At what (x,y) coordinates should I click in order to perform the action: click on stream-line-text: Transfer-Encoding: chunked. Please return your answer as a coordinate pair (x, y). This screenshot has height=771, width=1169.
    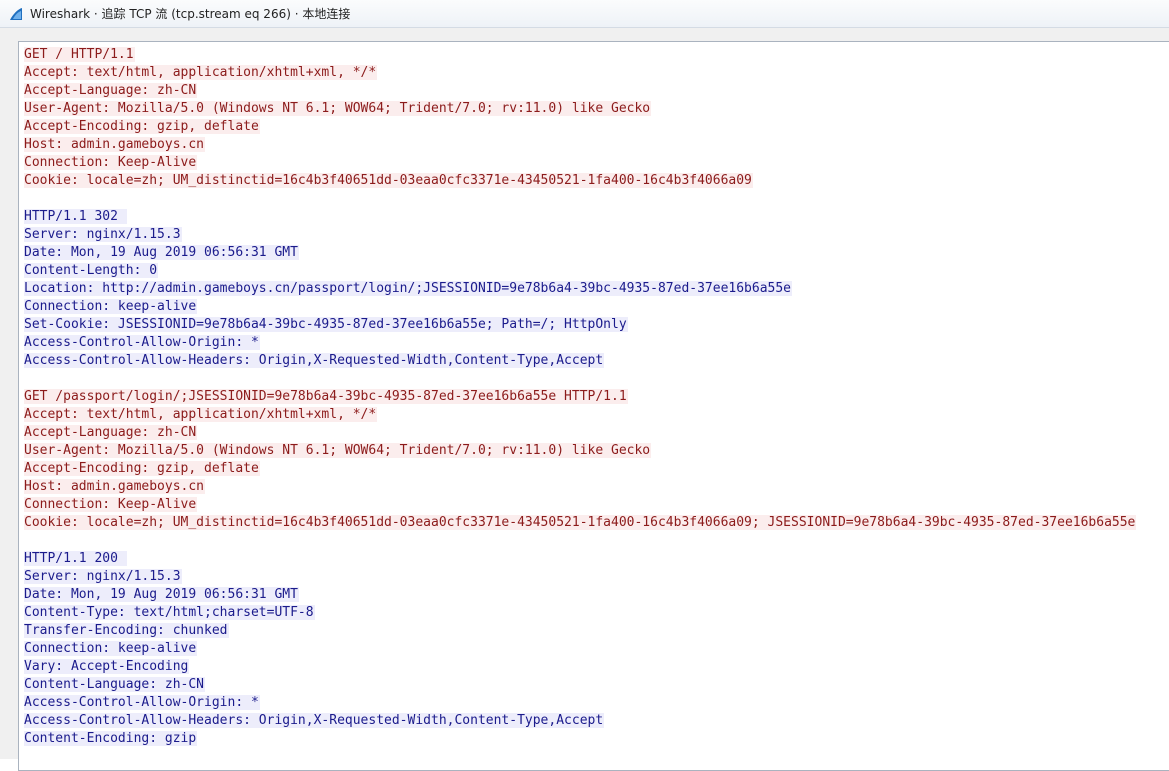
    Looking at the image, I should click on (126, 630).